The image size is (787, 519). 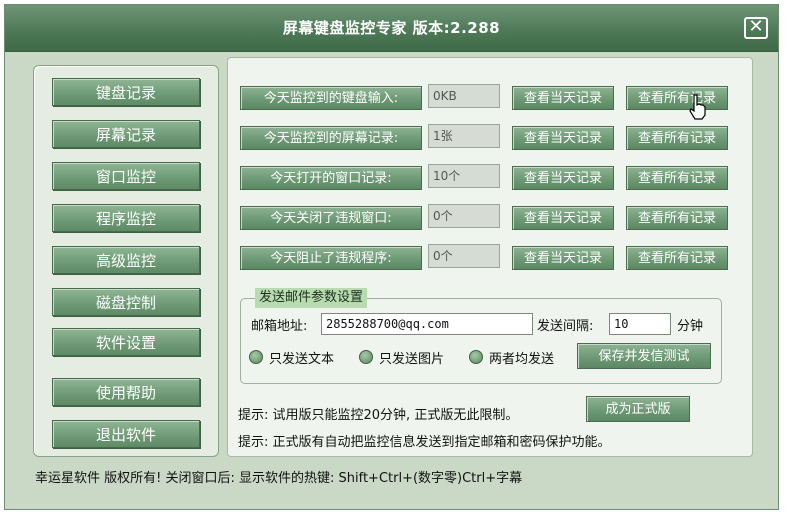 I want to click on keyboard-view-today-button: 查看当天记录, so click(x=563, y=98).